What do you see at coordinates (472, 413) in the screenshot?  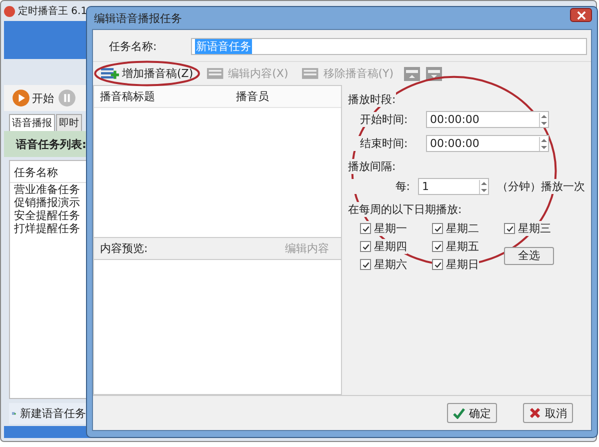 I see `ok-button: 确定` at bounding box center [472, 413].